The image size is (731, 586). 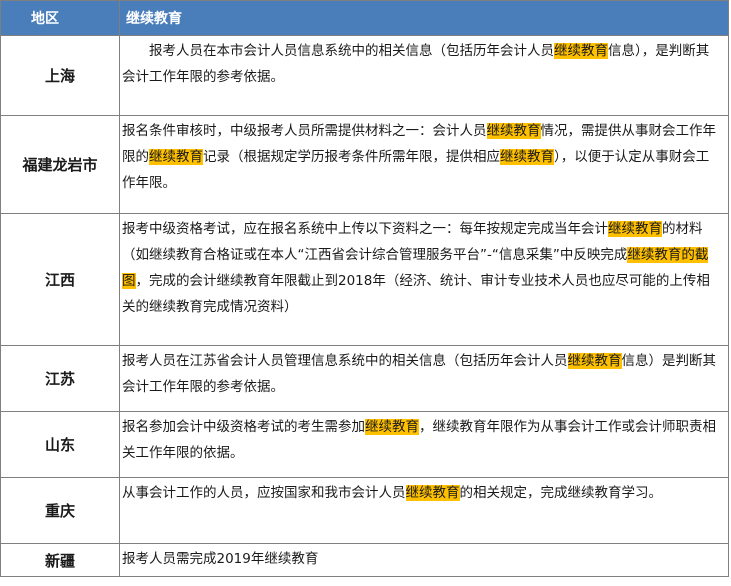 I want to click on region-cell: 江西, so click(x=60, y=279).